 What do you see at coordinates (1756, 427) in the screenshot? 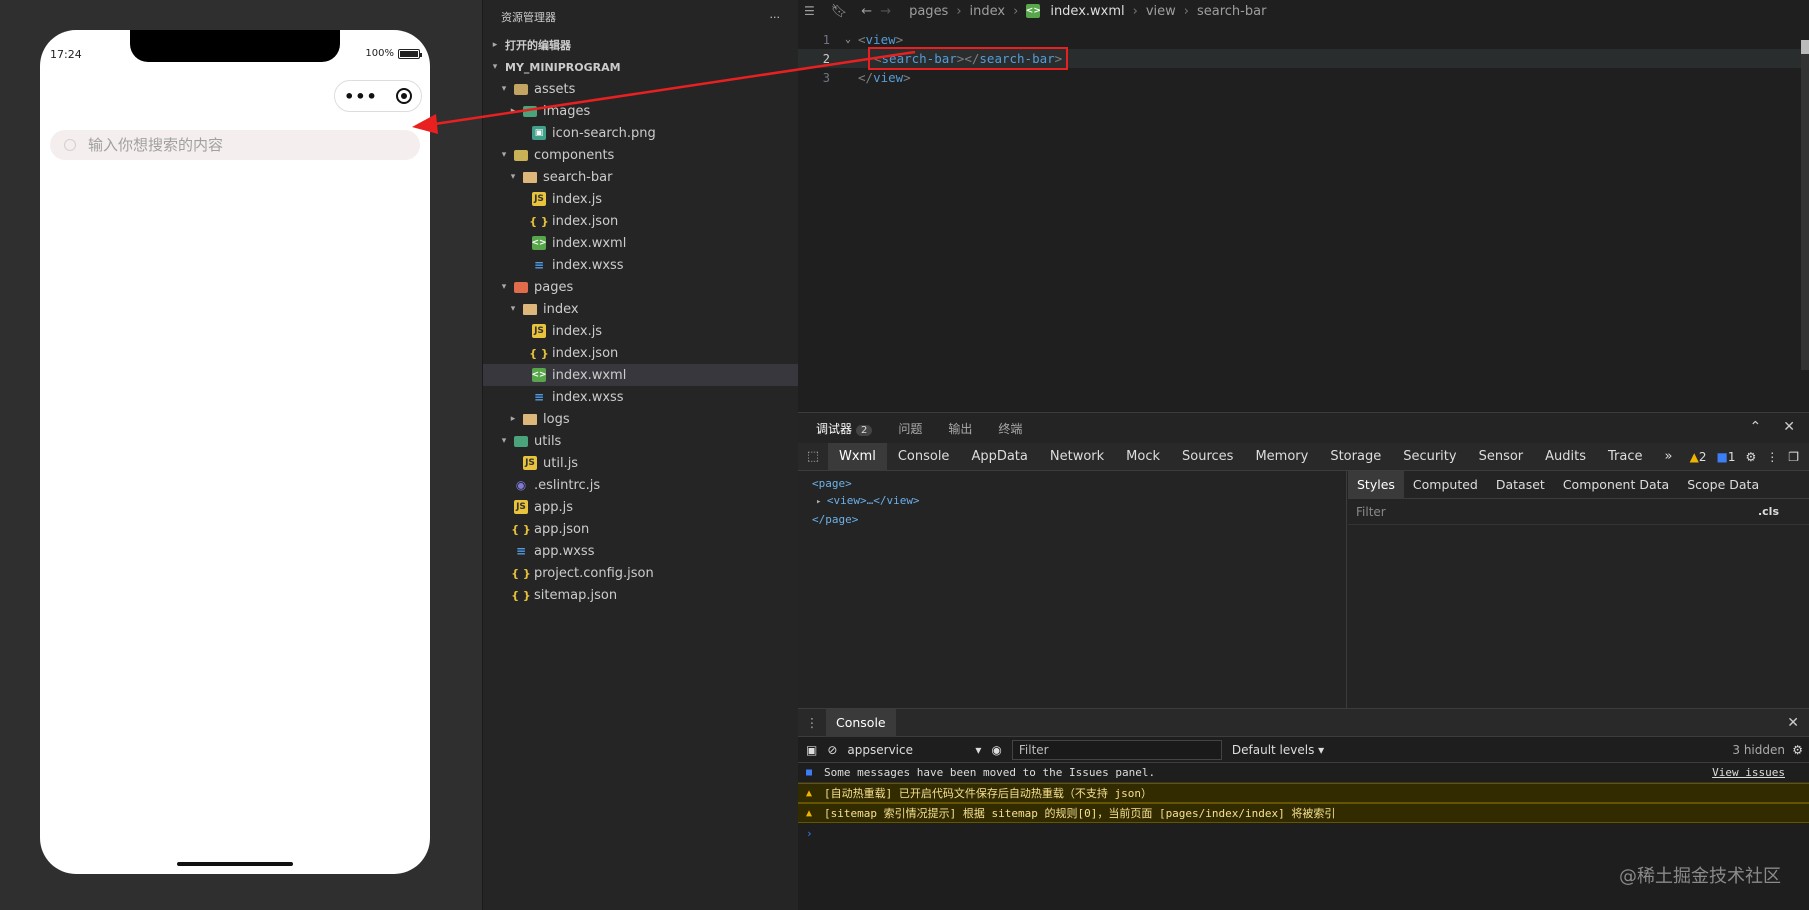
I see `chevron-up-icon: ⌃` at bounding box center [1756, 427].